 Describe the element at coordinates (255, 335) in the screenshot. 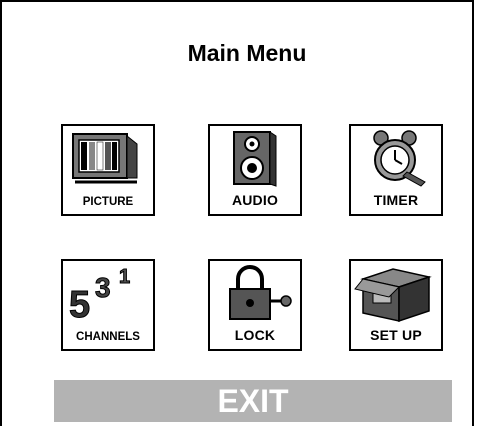

I see `lock-label: LOCK` at that location.